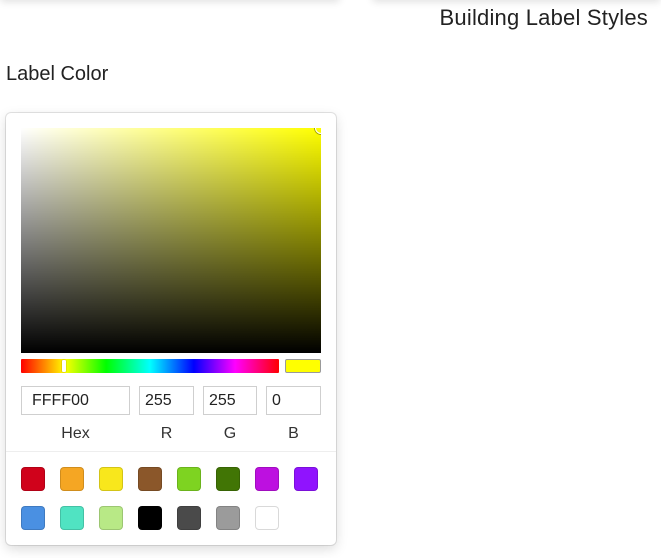 The width and height of the screenshot is (661, 558). What do you see at coordinates (64, 366) in the screenshot?
I see `hue-slider-handle` at bounding box center [64, 366].